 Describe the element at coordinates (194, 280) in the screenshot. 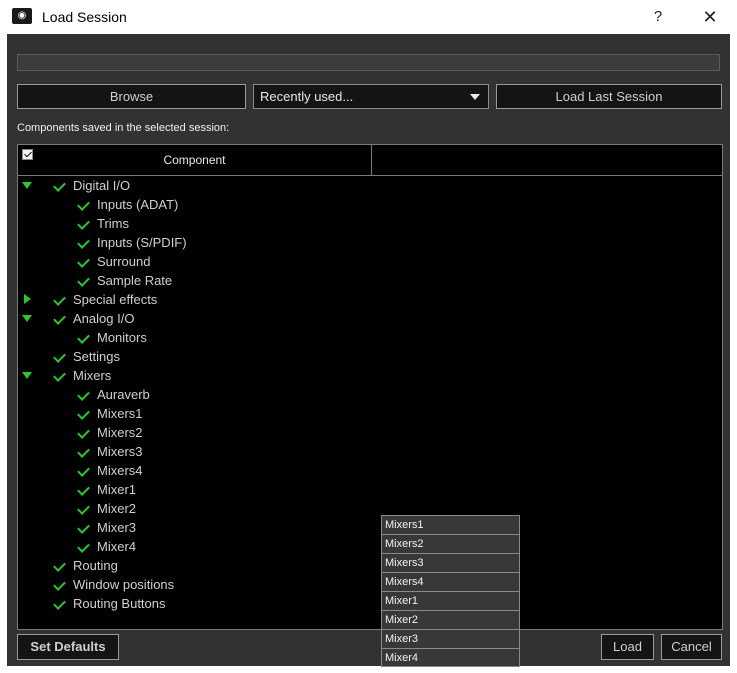

I see `tree-item: Sample Rate` at that location.